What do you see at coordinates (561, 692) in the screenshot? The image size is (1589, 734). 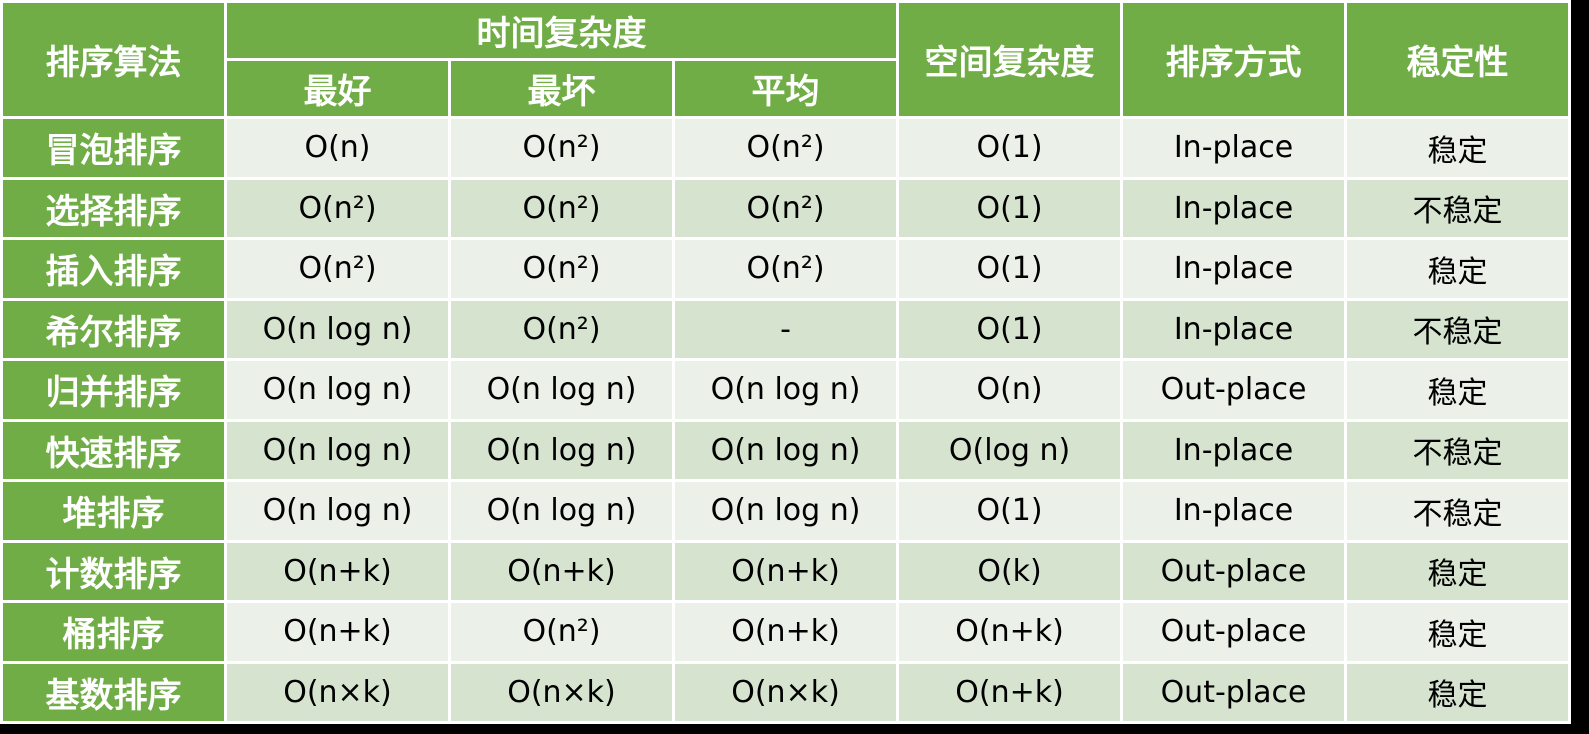 I see `worst-complexity: O(n×k)` at bounding box center [561, 692].